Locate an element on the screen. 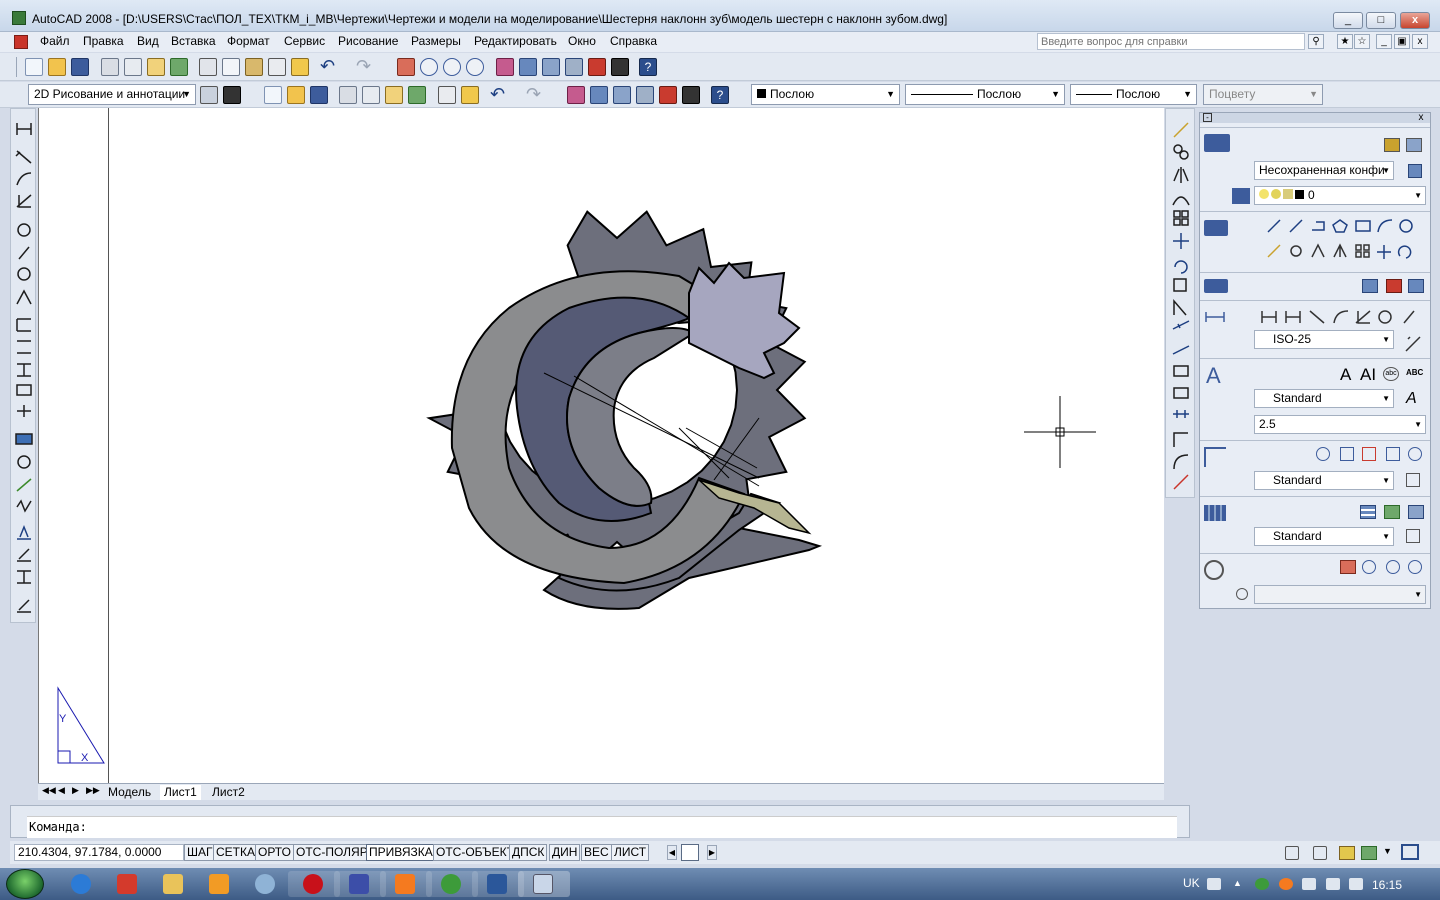 Image resolution: width=1440 pixels, height=900 pixels. text-style-manager-icon: A is located at coordinates (1411, 399).